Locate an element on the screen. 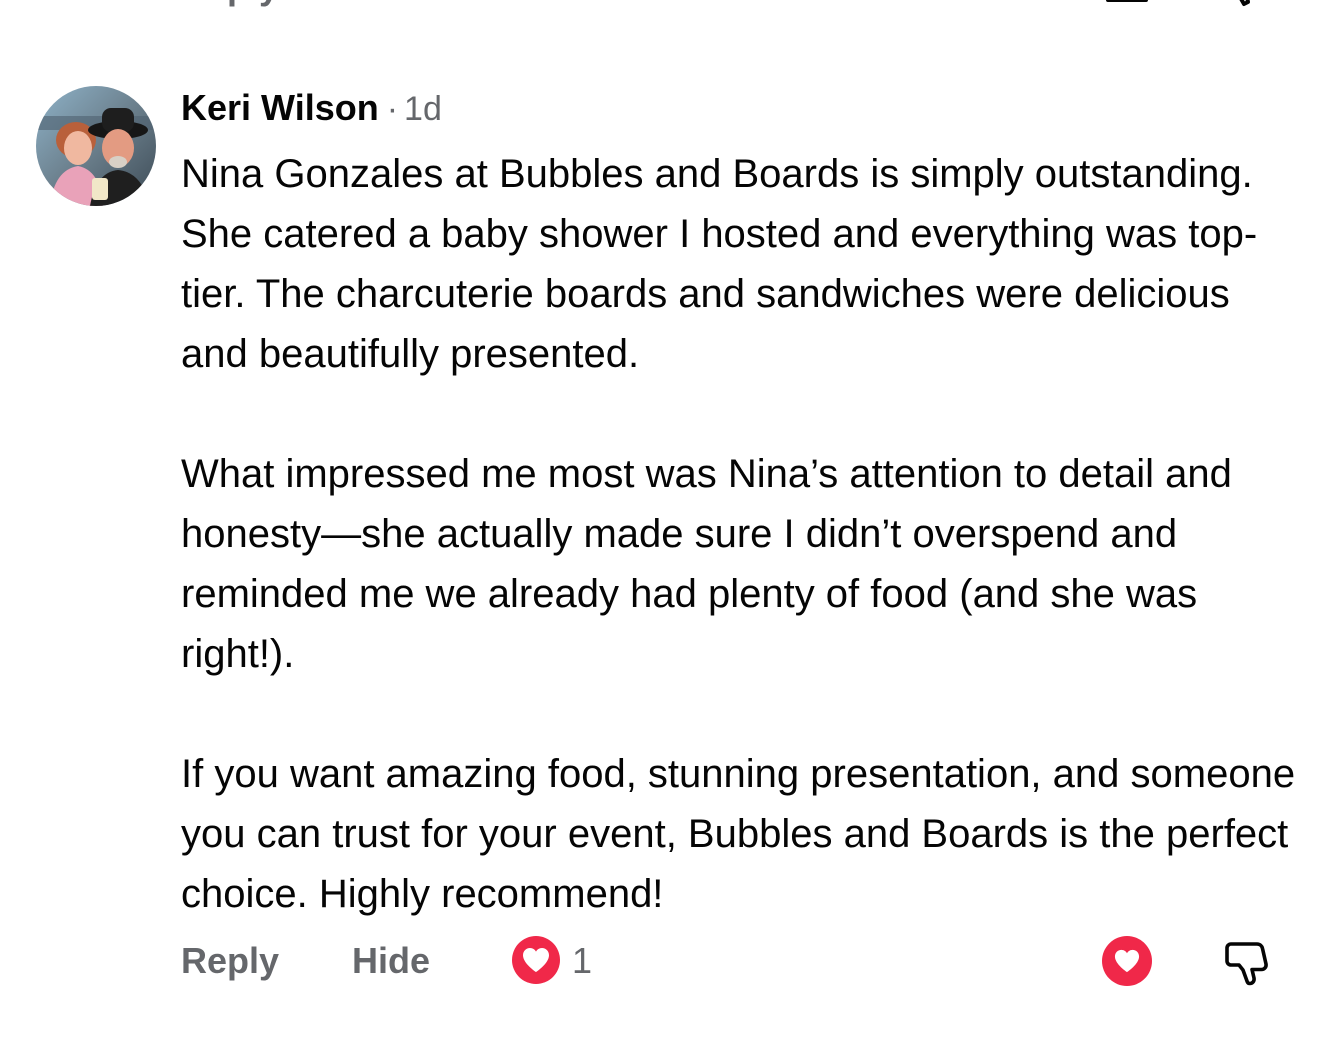  hide-button: Hide is located at coordinates (391, 961).